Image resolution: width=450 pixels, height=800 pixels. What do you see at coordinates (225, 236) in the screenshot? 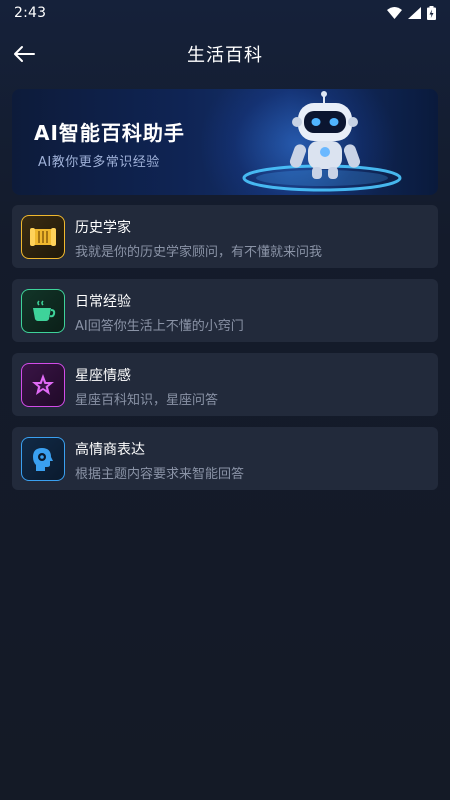
I see `list-item-history: 历史学家 我就是你的历史学家顾问，有不懂就来问我` at bounding box center [225, 236].